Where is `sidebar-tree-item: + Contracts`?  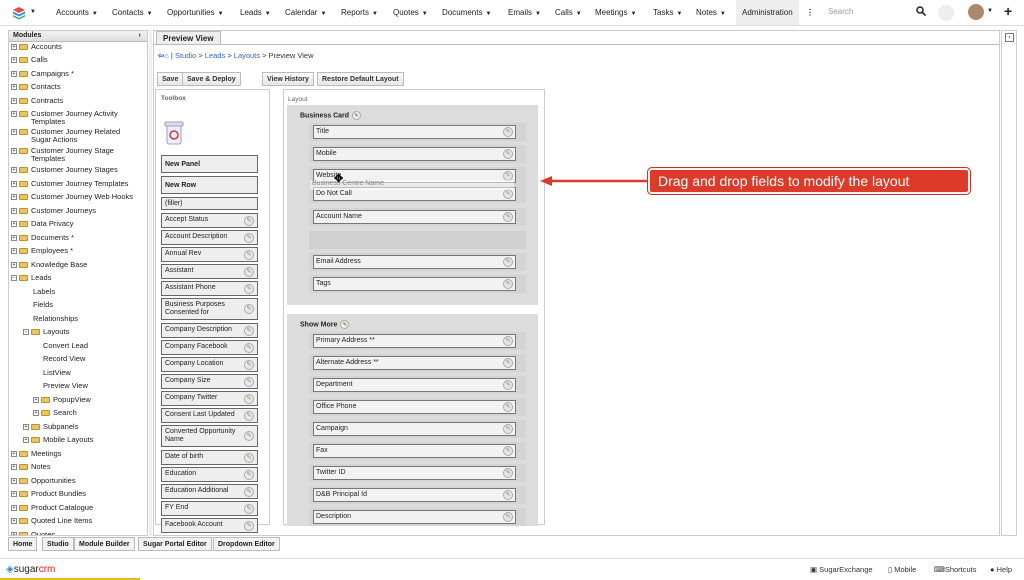
sidebar-tree-item: + Contracts is located at coordinates (37, 101).